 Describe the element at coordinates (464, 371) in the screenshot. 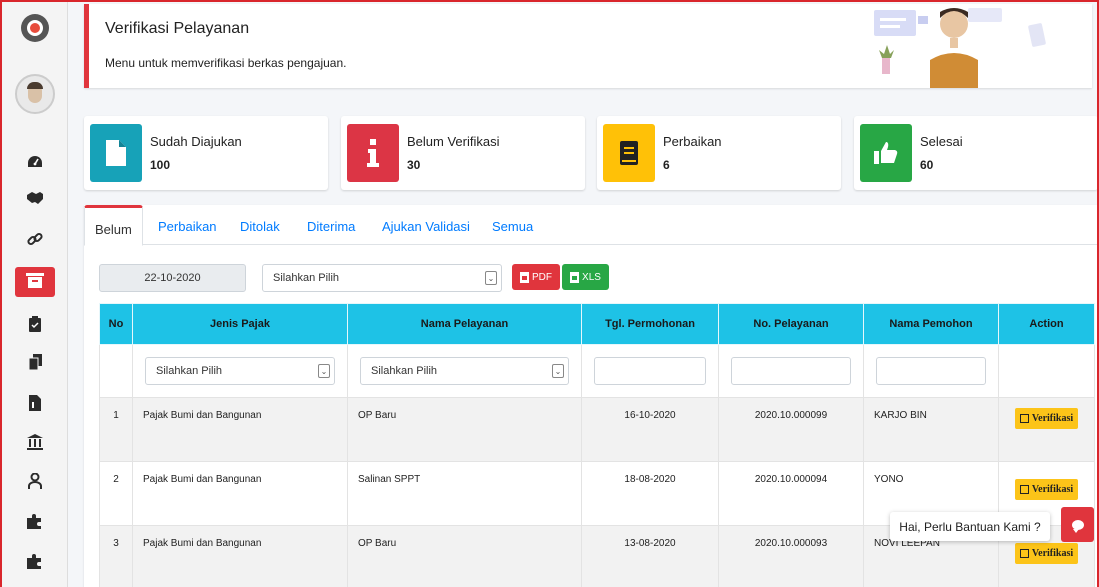

I see `nama-pelayanan-filter: Silahkan Pilih ⌄` at that location.